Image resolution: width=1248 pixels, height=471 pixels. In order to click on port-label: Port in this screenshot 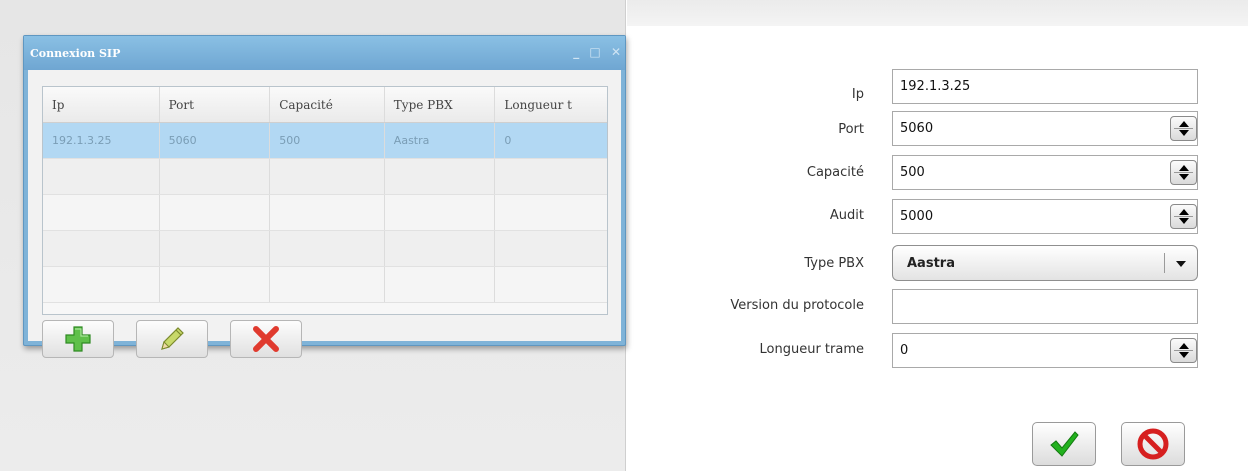, I will do `click(851, 129)`.